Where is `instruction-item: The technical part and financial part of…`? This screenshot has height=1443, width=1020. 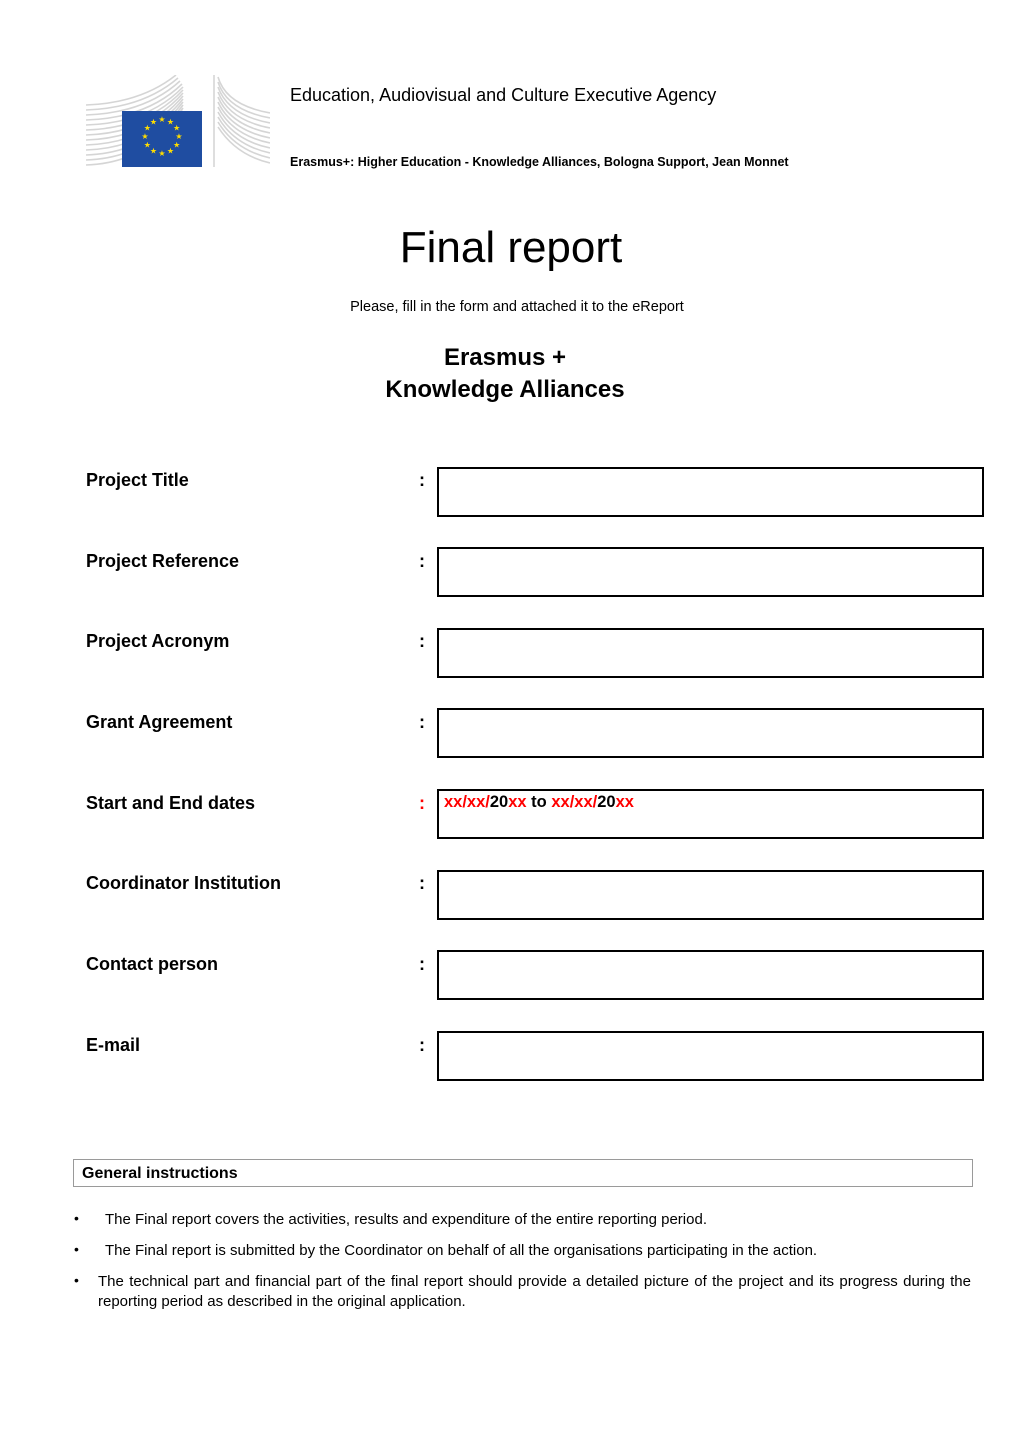 instruction-item: The technical part and financial part of… is located at coordinates (534, 1291).